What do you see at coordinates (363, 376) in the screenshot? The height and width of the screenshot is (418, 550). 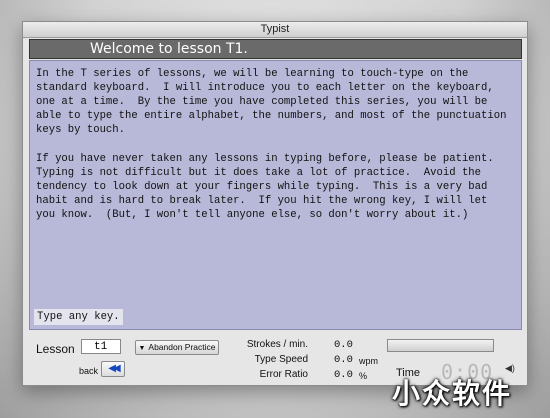 I see `error-ratio-unit: %` at bounding box center [363, 376].